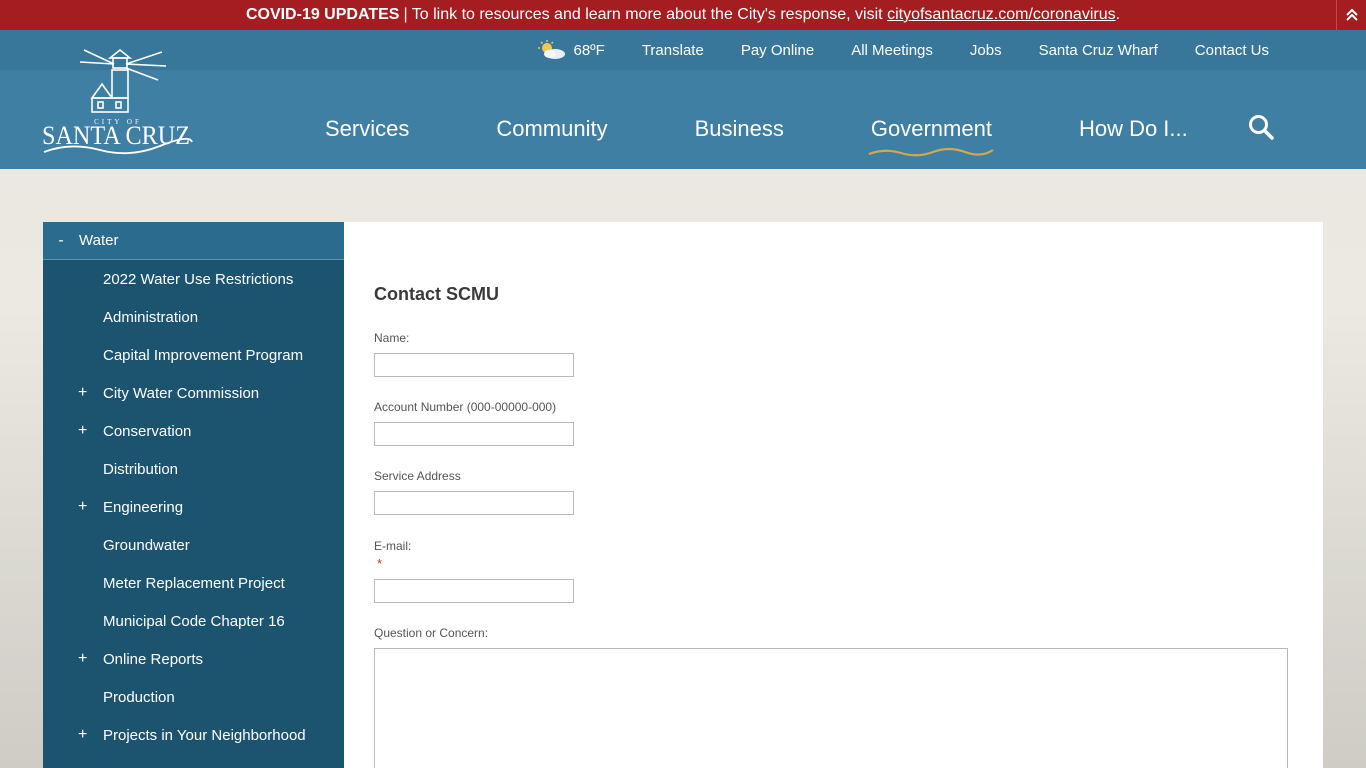  What do you see at coordinates (61, 241) in the screenshot?
I see `collapse-toggle: -` at bounding box center [61, 241].